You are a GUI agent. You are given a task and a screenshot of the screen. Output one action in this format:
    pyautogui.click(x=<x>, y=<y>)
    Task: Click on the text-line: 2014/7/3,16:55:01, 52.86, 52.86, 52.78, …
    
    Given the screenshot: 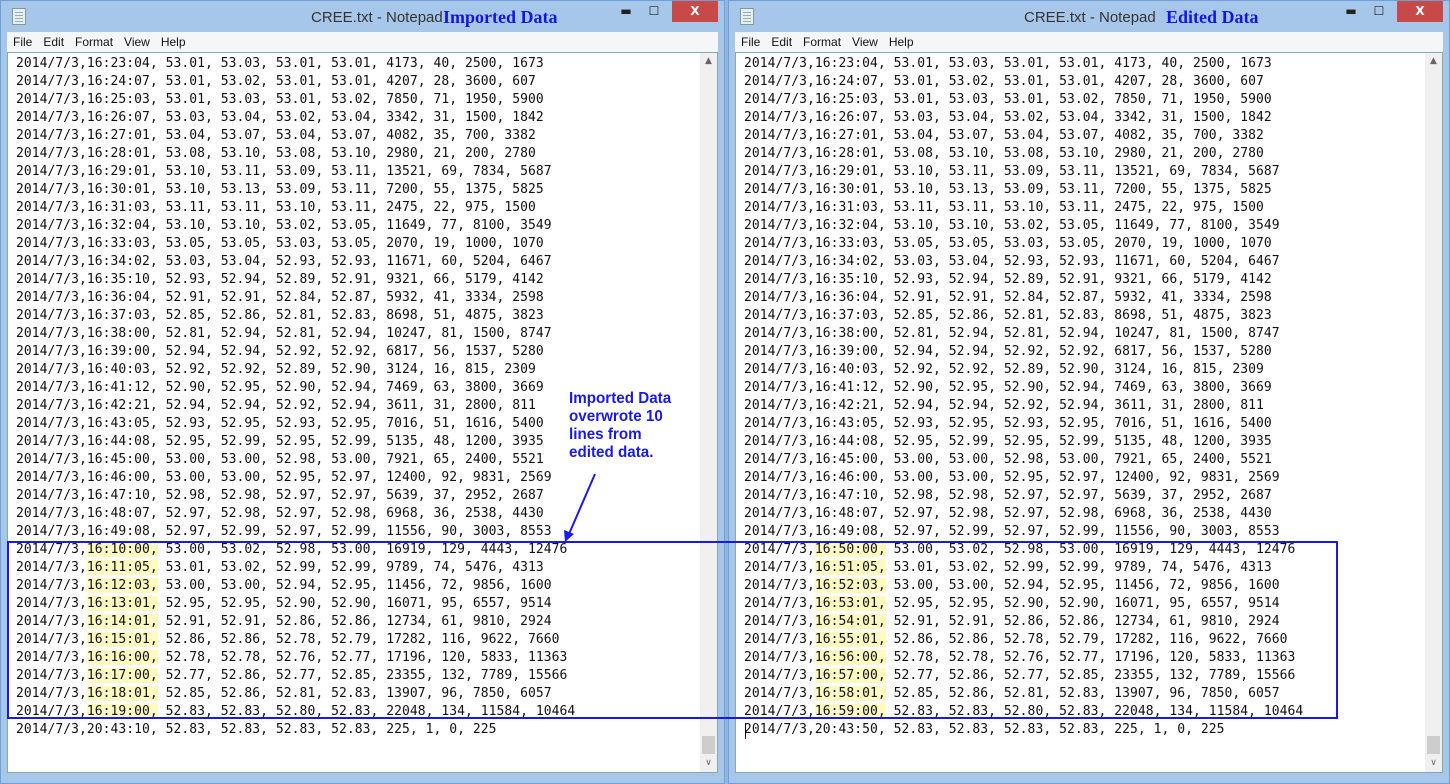 What is the action you would take?
    pyautogui.click(x=1023, y=640)
    